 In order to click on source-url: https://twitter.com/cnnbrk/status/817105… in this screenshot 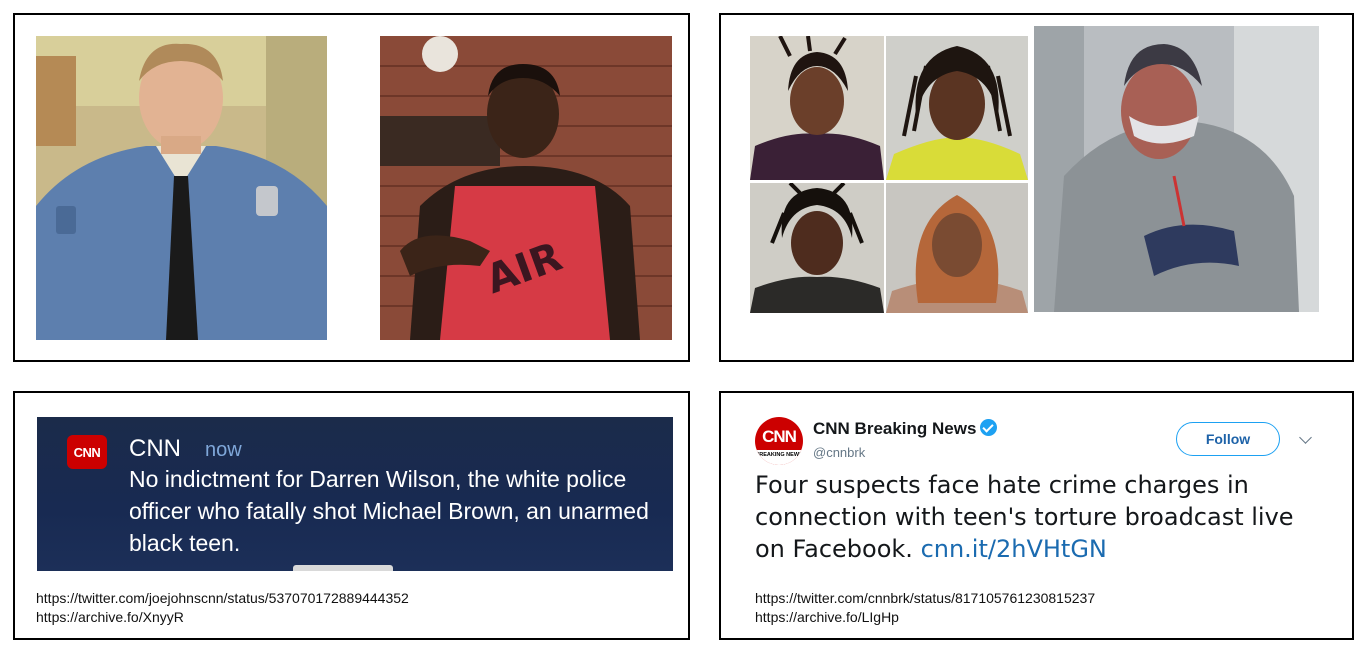, I will do `click(925, 598)`.